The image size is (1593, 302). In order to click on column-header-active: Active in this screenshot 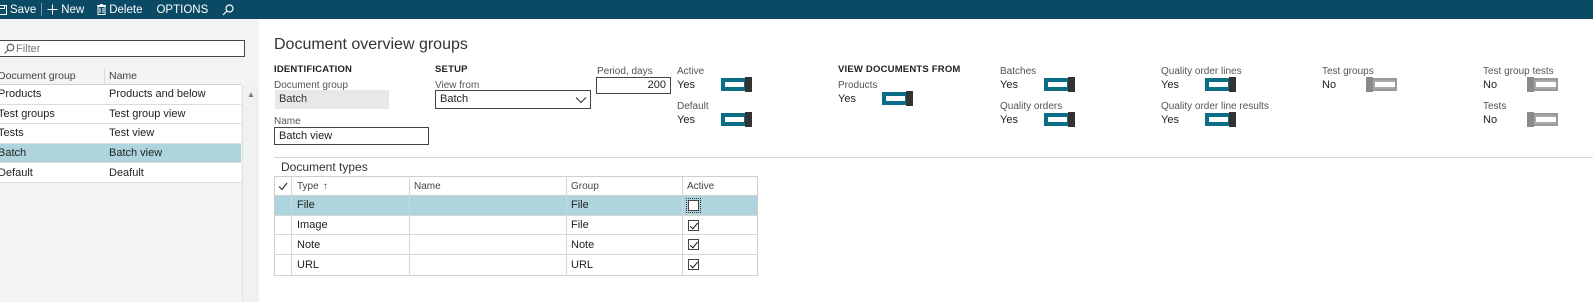, I will do `click(720, 186)`.